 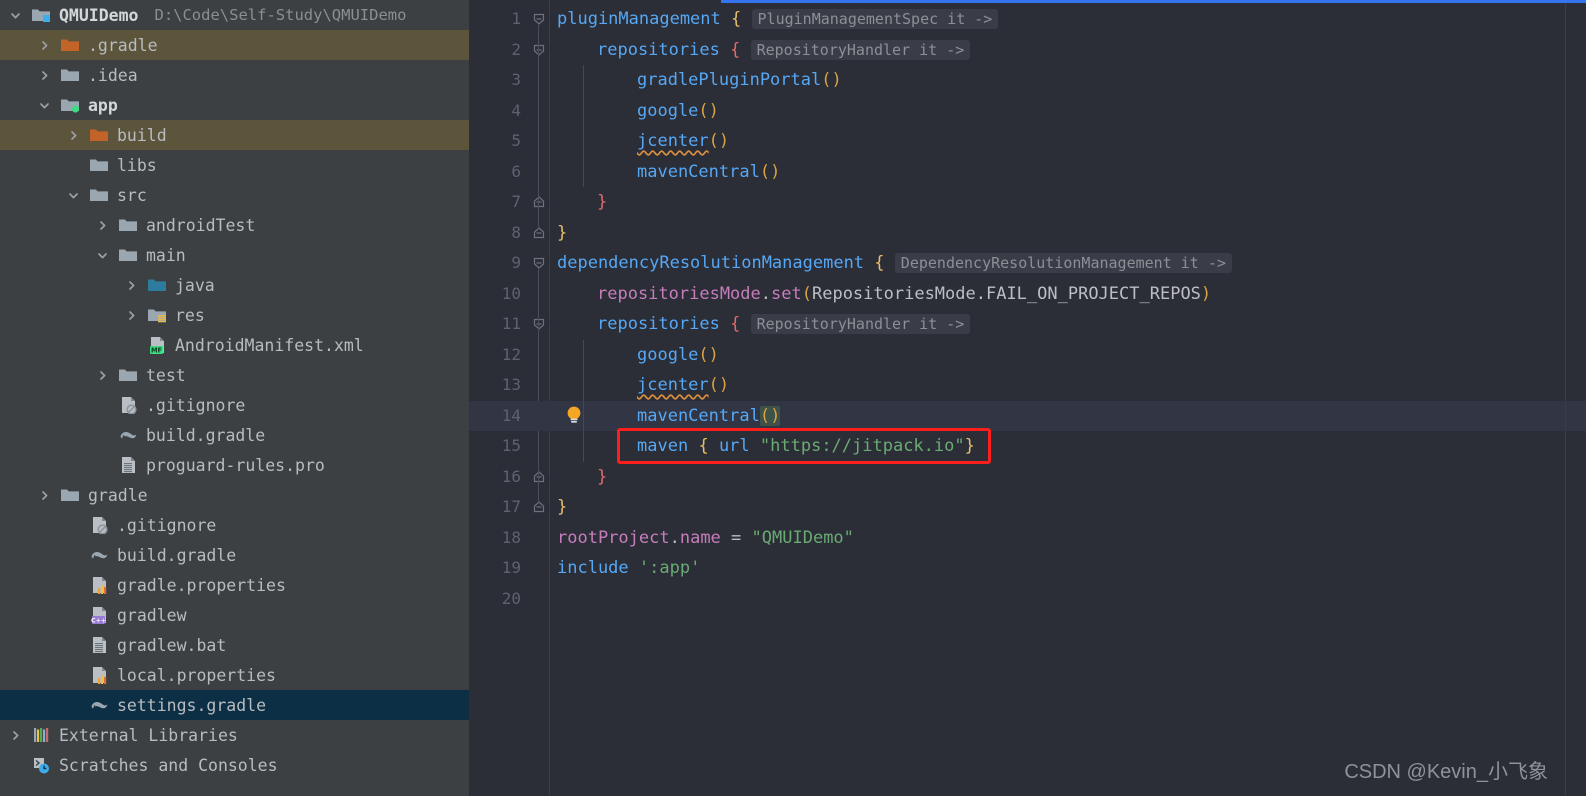 I want to click on properties-file-icon, so click(x=99, y=585).